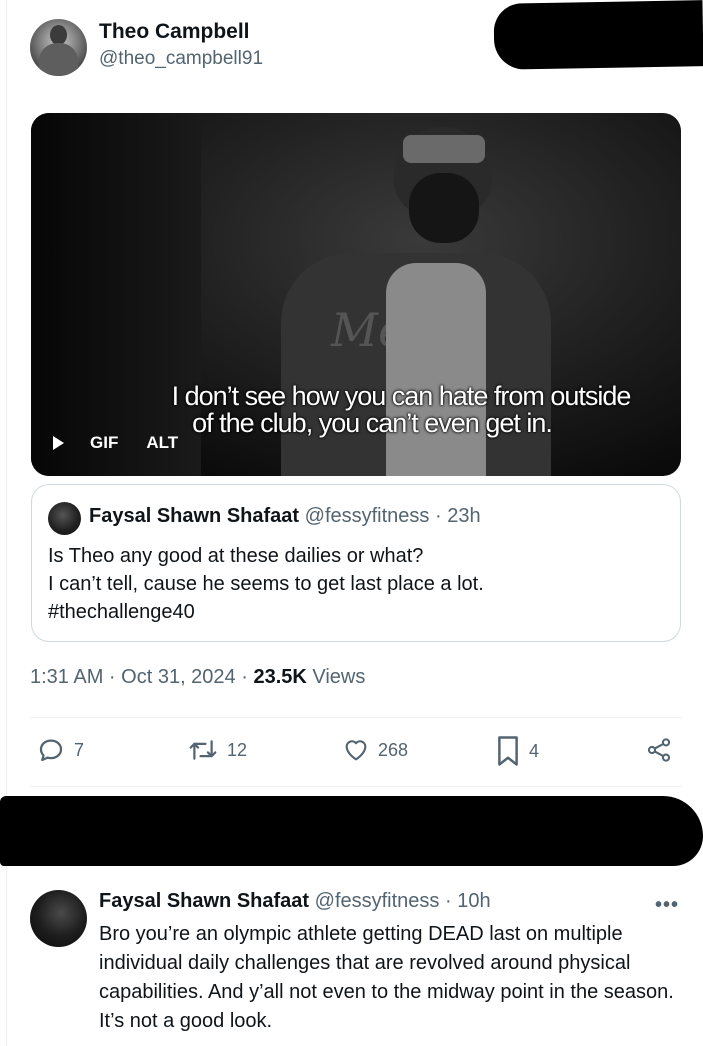 This screenshot has width=703, height=1046. I want to click on repost-icon, so click(203, 750).